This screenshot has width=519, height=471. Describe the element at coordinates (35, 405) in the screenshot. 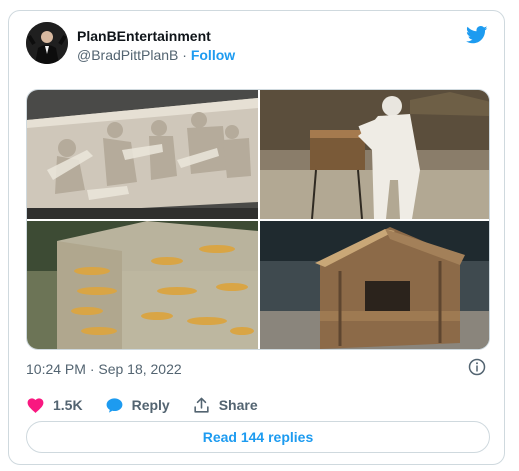

I see `heart-icon` at that location.